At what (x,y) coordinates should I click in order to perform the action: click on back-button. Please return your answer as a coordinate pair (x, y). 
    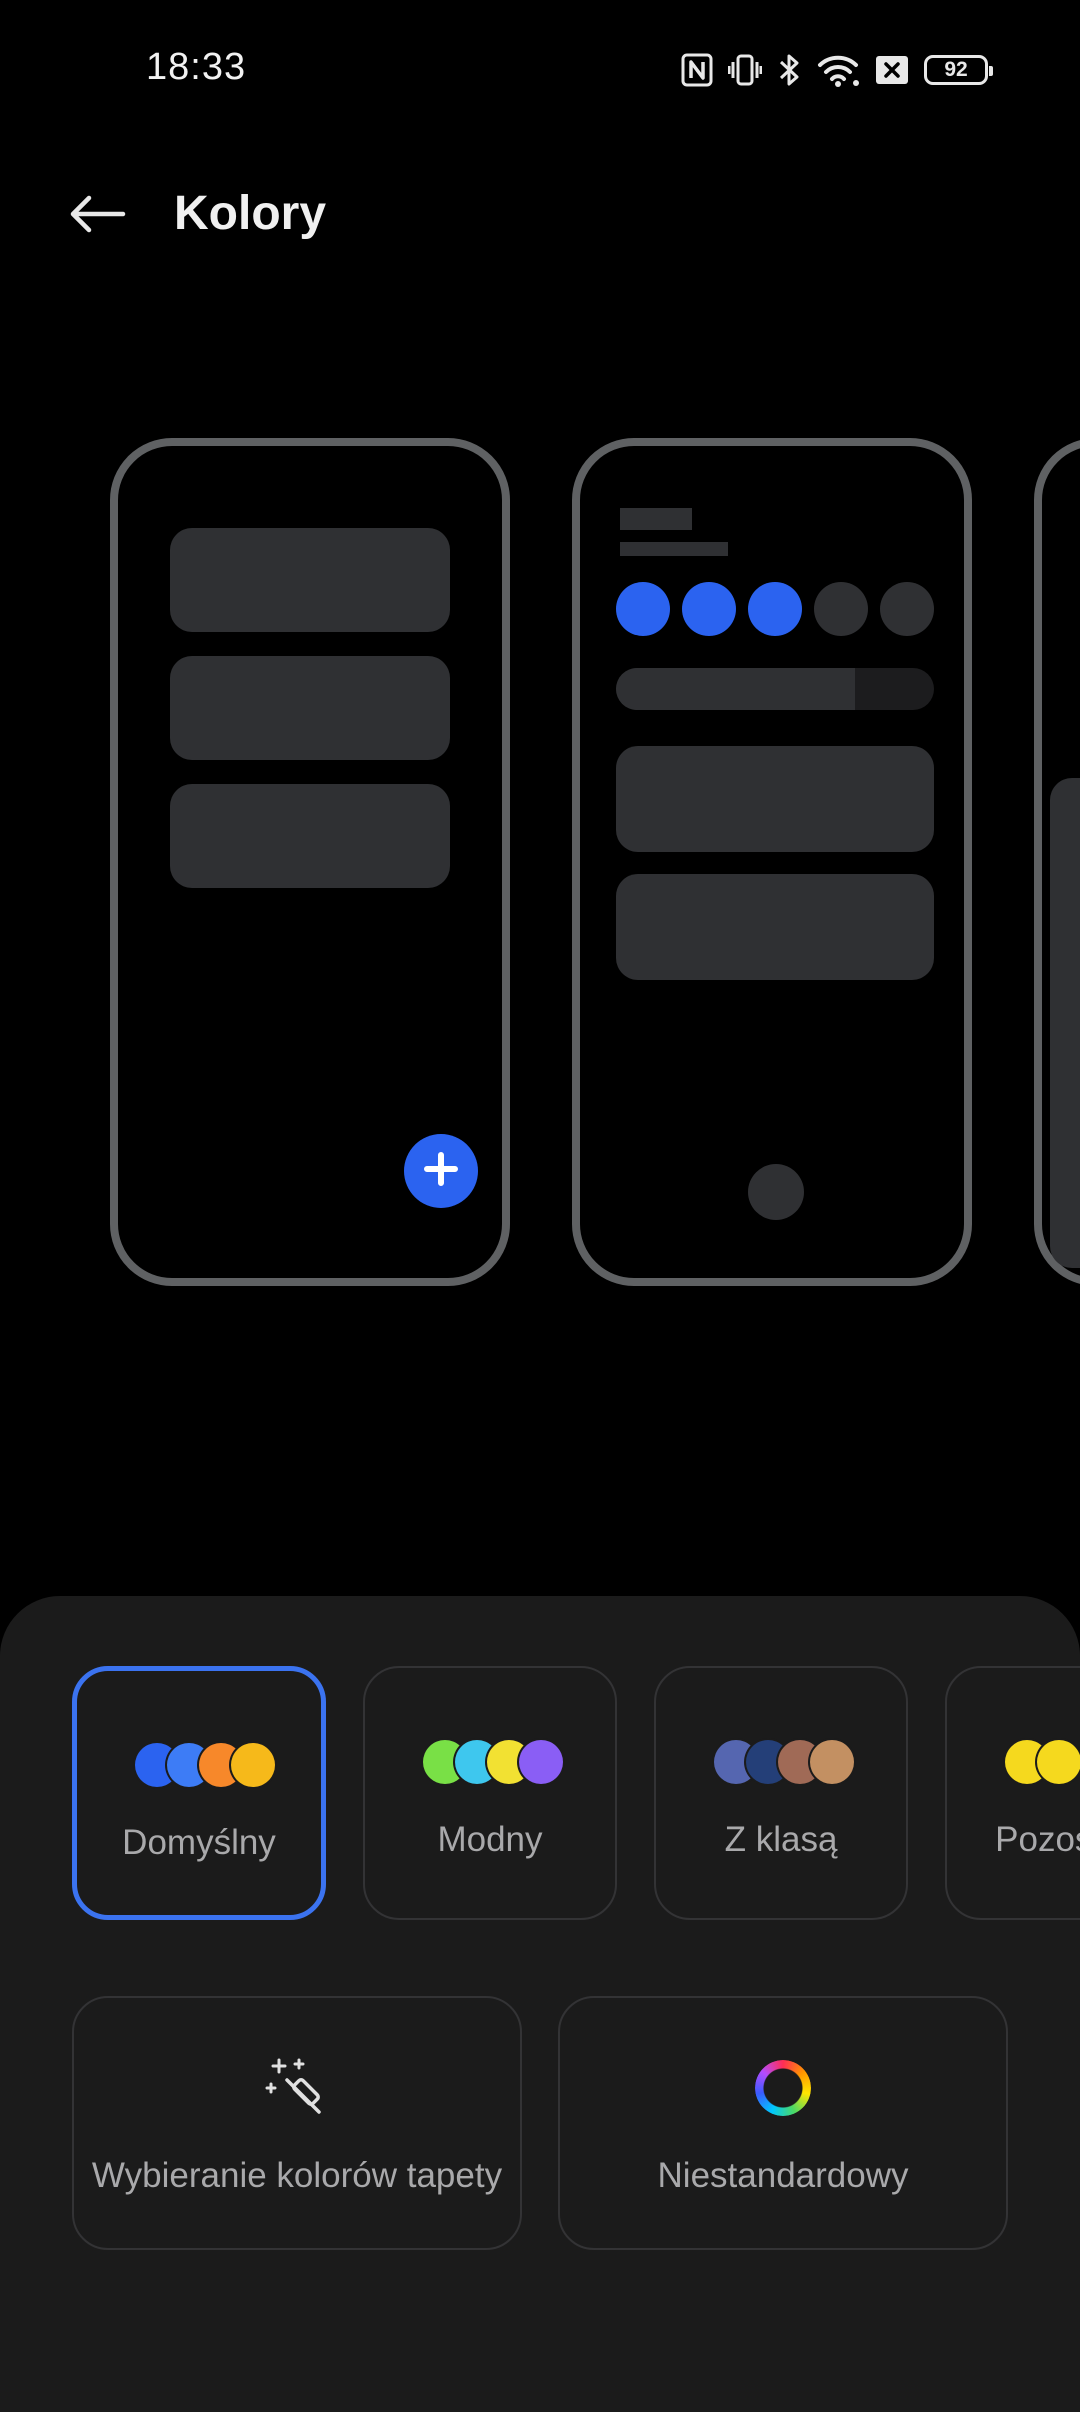
    Looking at the image, I should click on (97, 216).